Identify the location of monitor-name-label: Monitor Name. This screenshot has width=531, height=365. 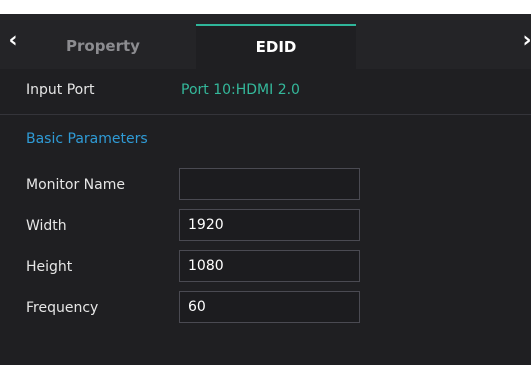
(75, 185).